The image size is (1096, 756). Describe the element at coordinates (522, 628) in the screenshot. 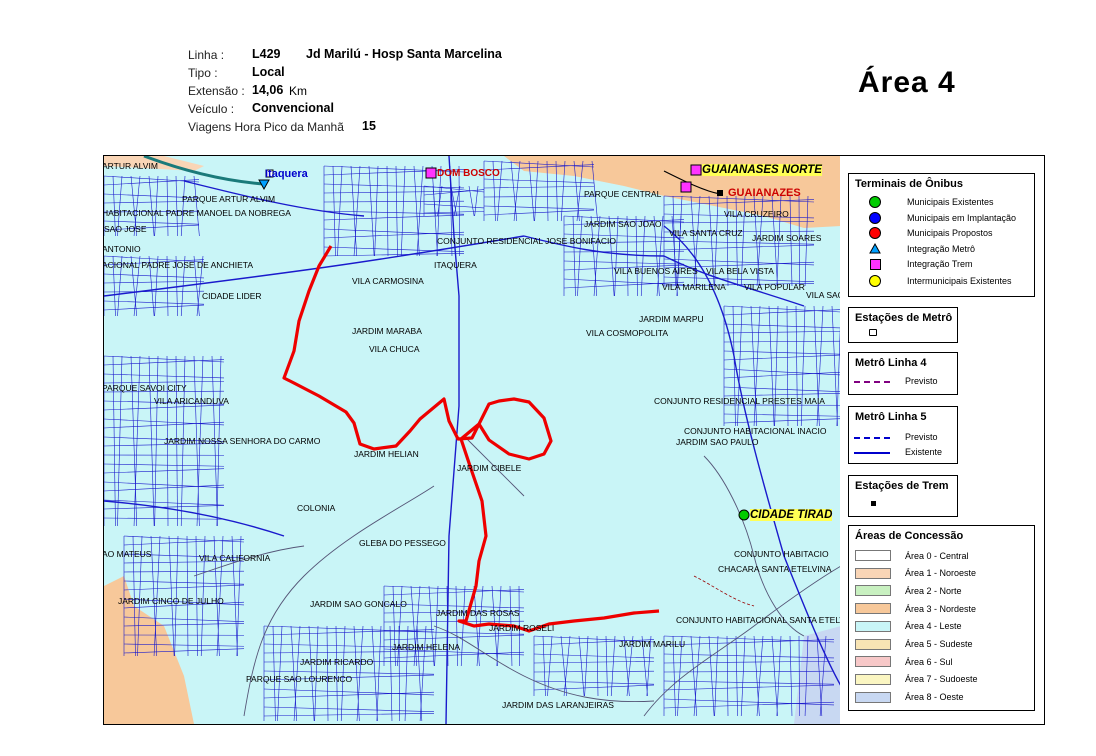

I see `neighborhood-label: JARDIM ROSELI` at that location.